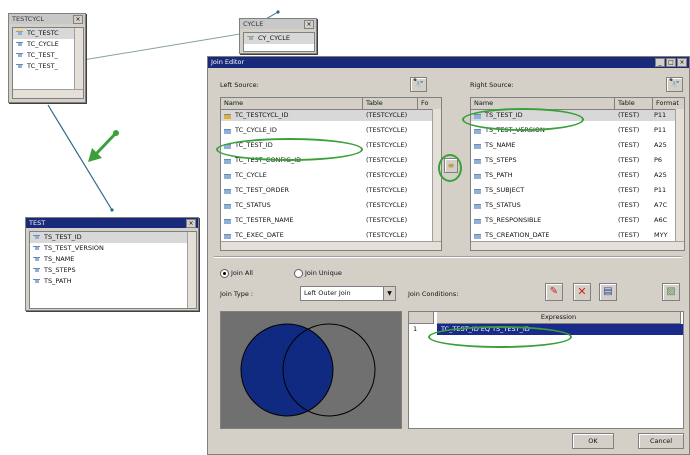  Describe the element at coordinates (559, 318) in the screenshot. I see `expression-header: Expression` at that location.